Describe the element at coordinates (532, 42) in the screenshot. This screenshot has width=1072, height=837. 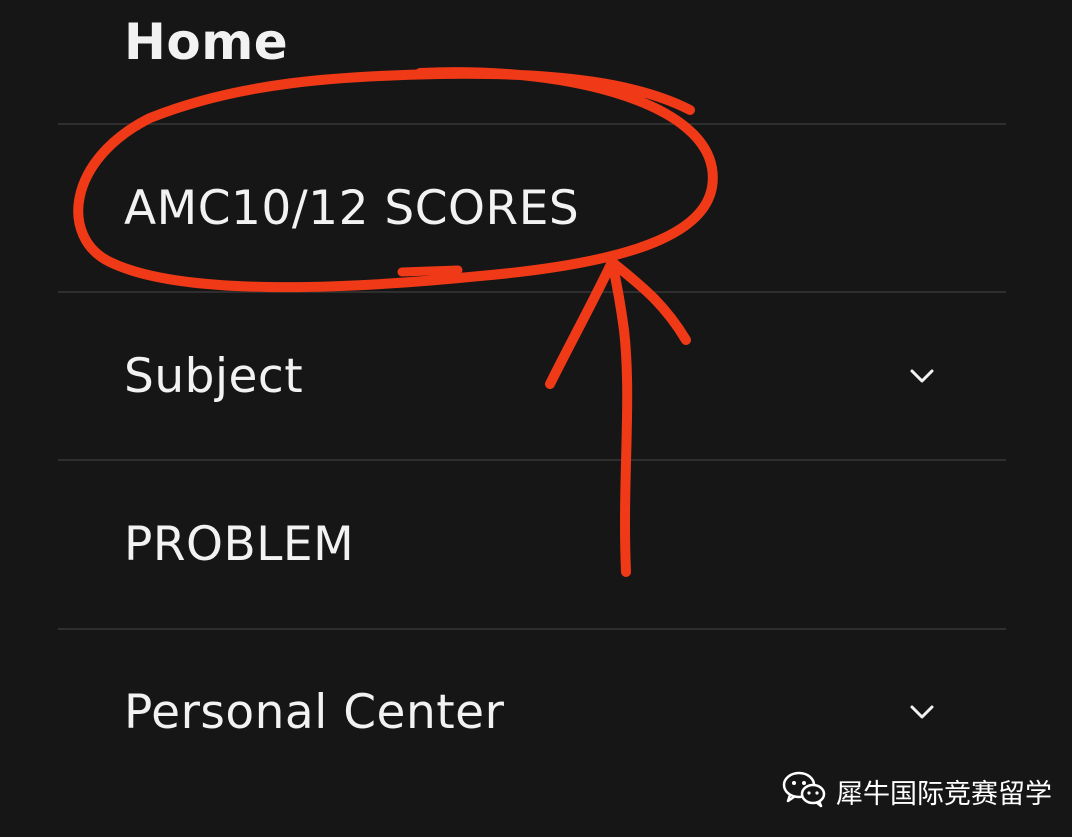
I see `menu-item-home: Home` at that location.